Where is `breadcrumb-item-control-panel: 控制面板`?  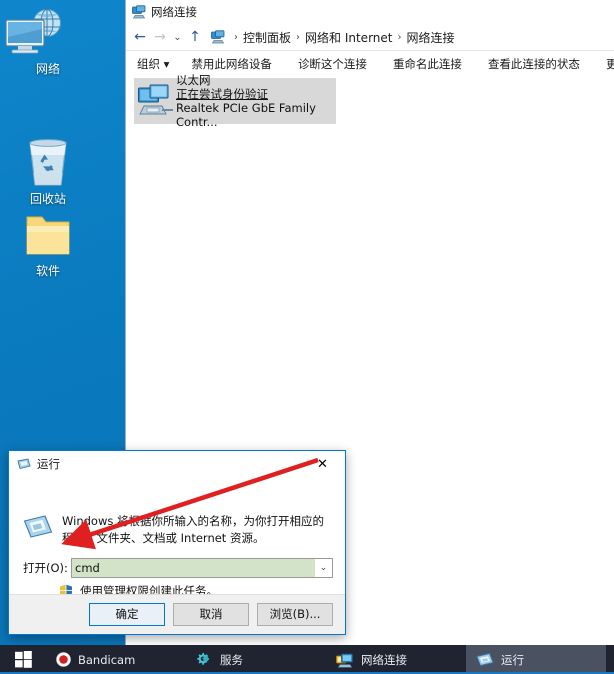 breadcrumb-item-control-panel: 控制面板 is located at coordinates (267, 37).